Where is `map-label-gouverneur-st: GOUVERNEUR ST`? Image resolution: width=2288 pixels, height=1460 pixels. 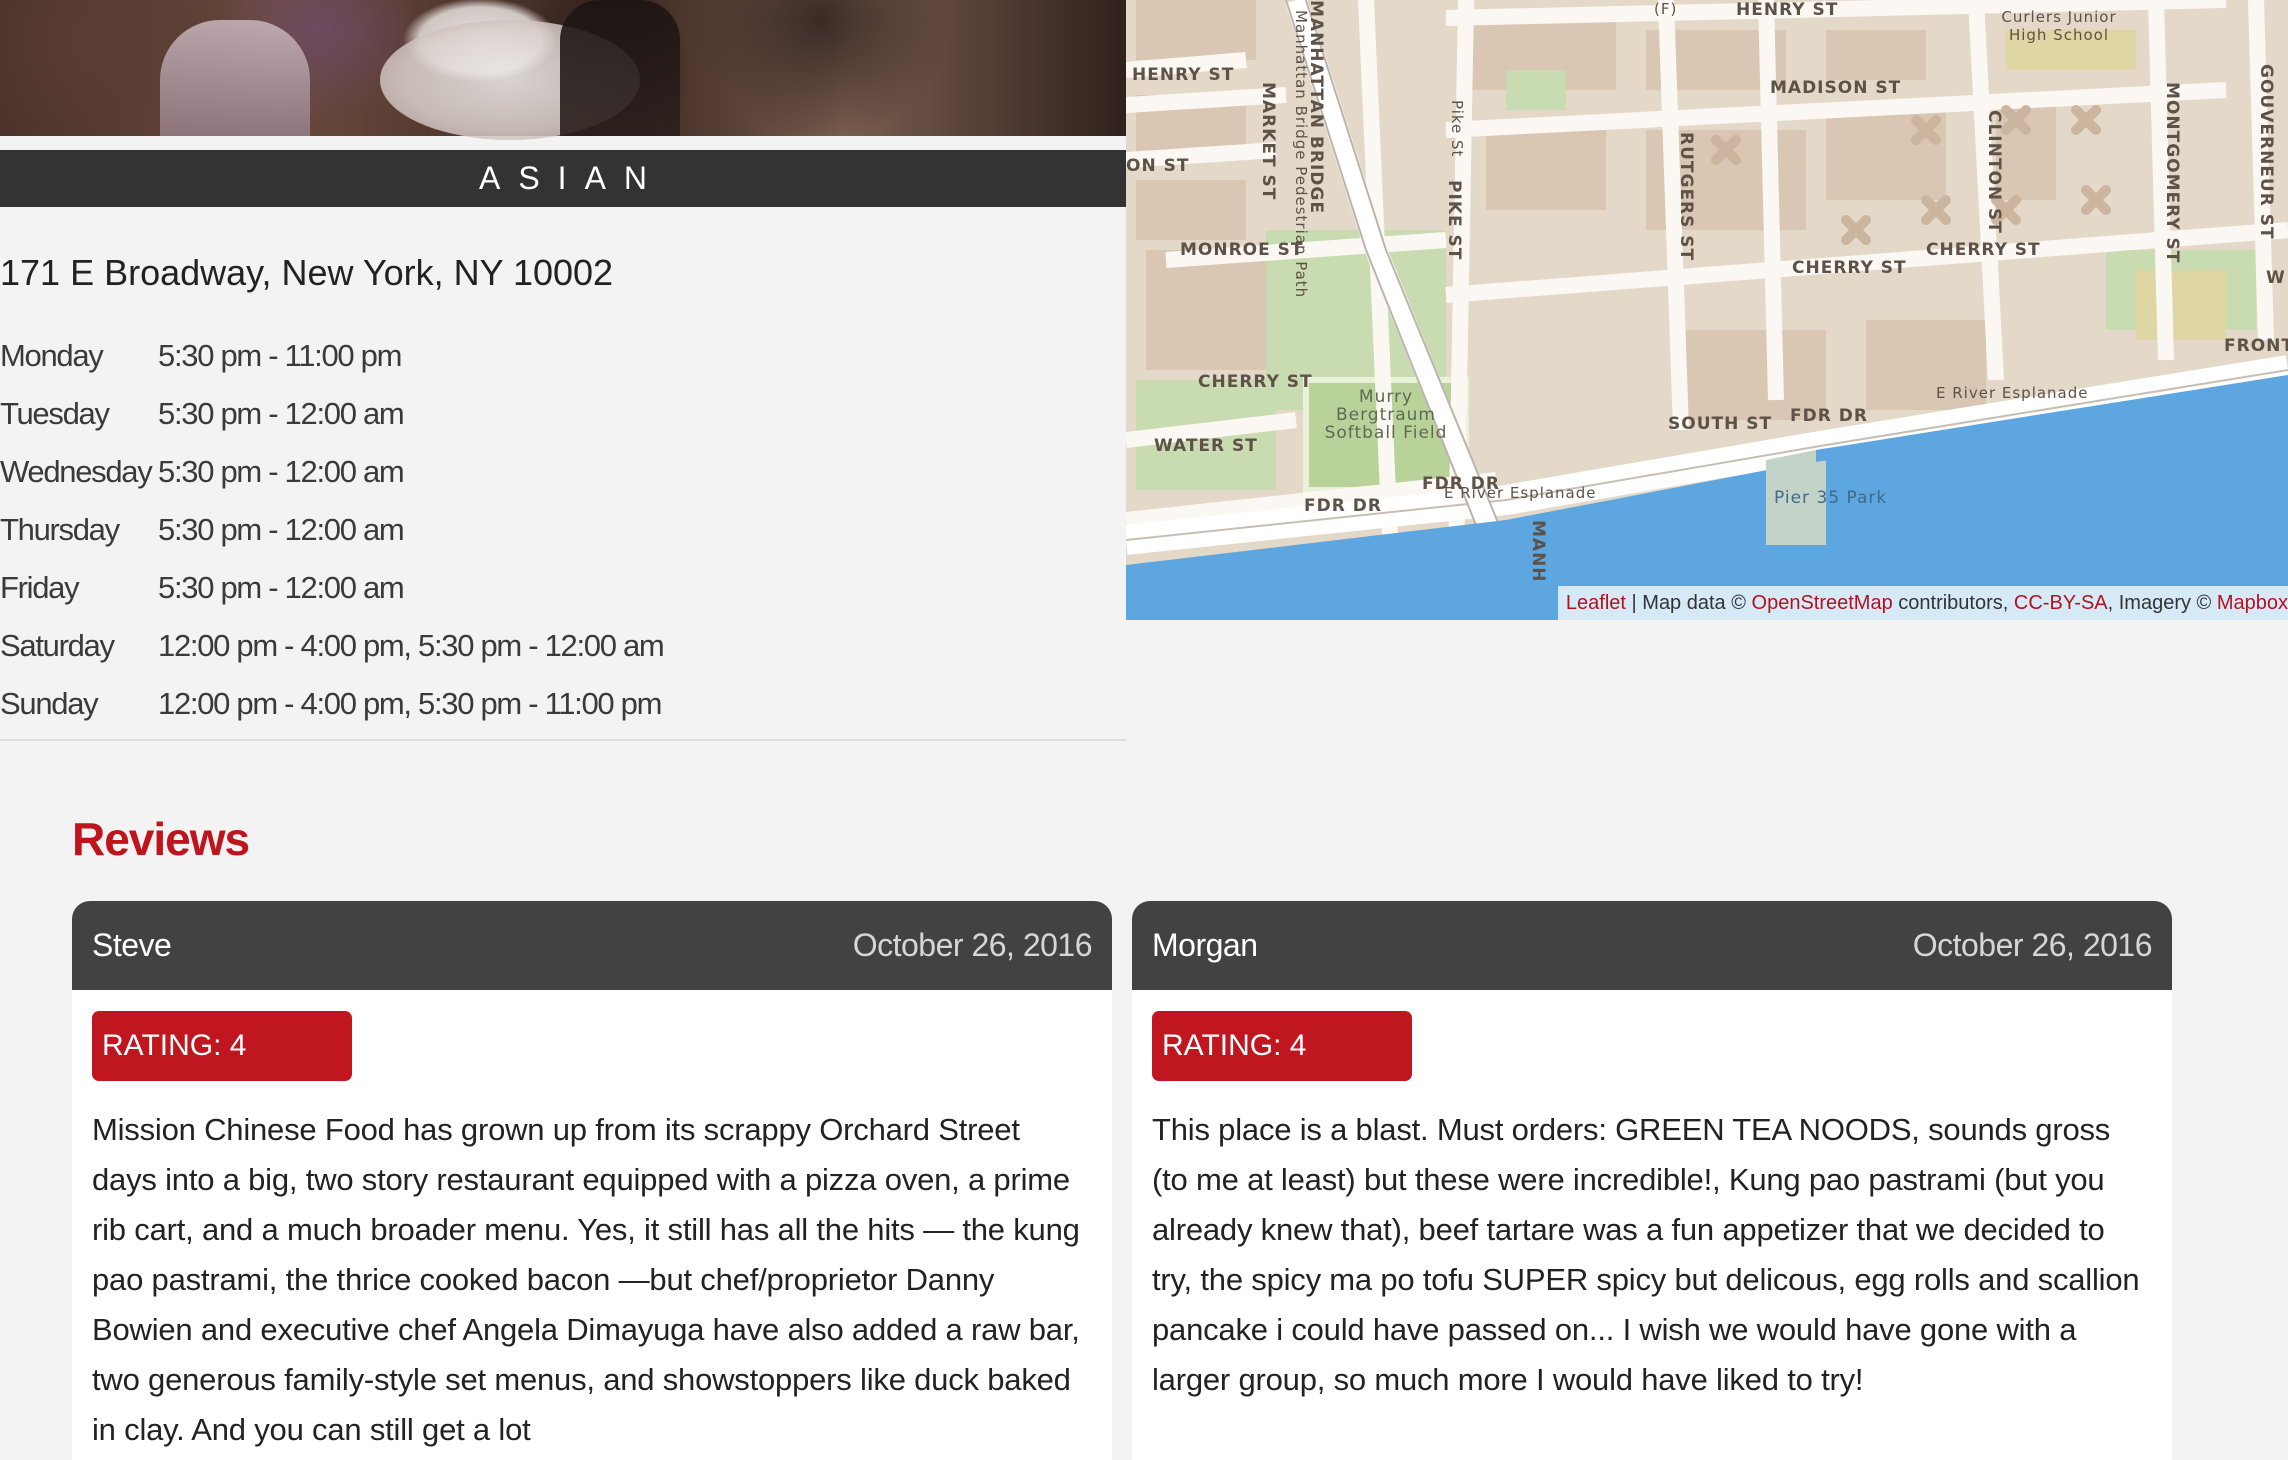
map-label-gouverneur-st: GOUVERNEUR ST is located at coordinates (2266, 152).